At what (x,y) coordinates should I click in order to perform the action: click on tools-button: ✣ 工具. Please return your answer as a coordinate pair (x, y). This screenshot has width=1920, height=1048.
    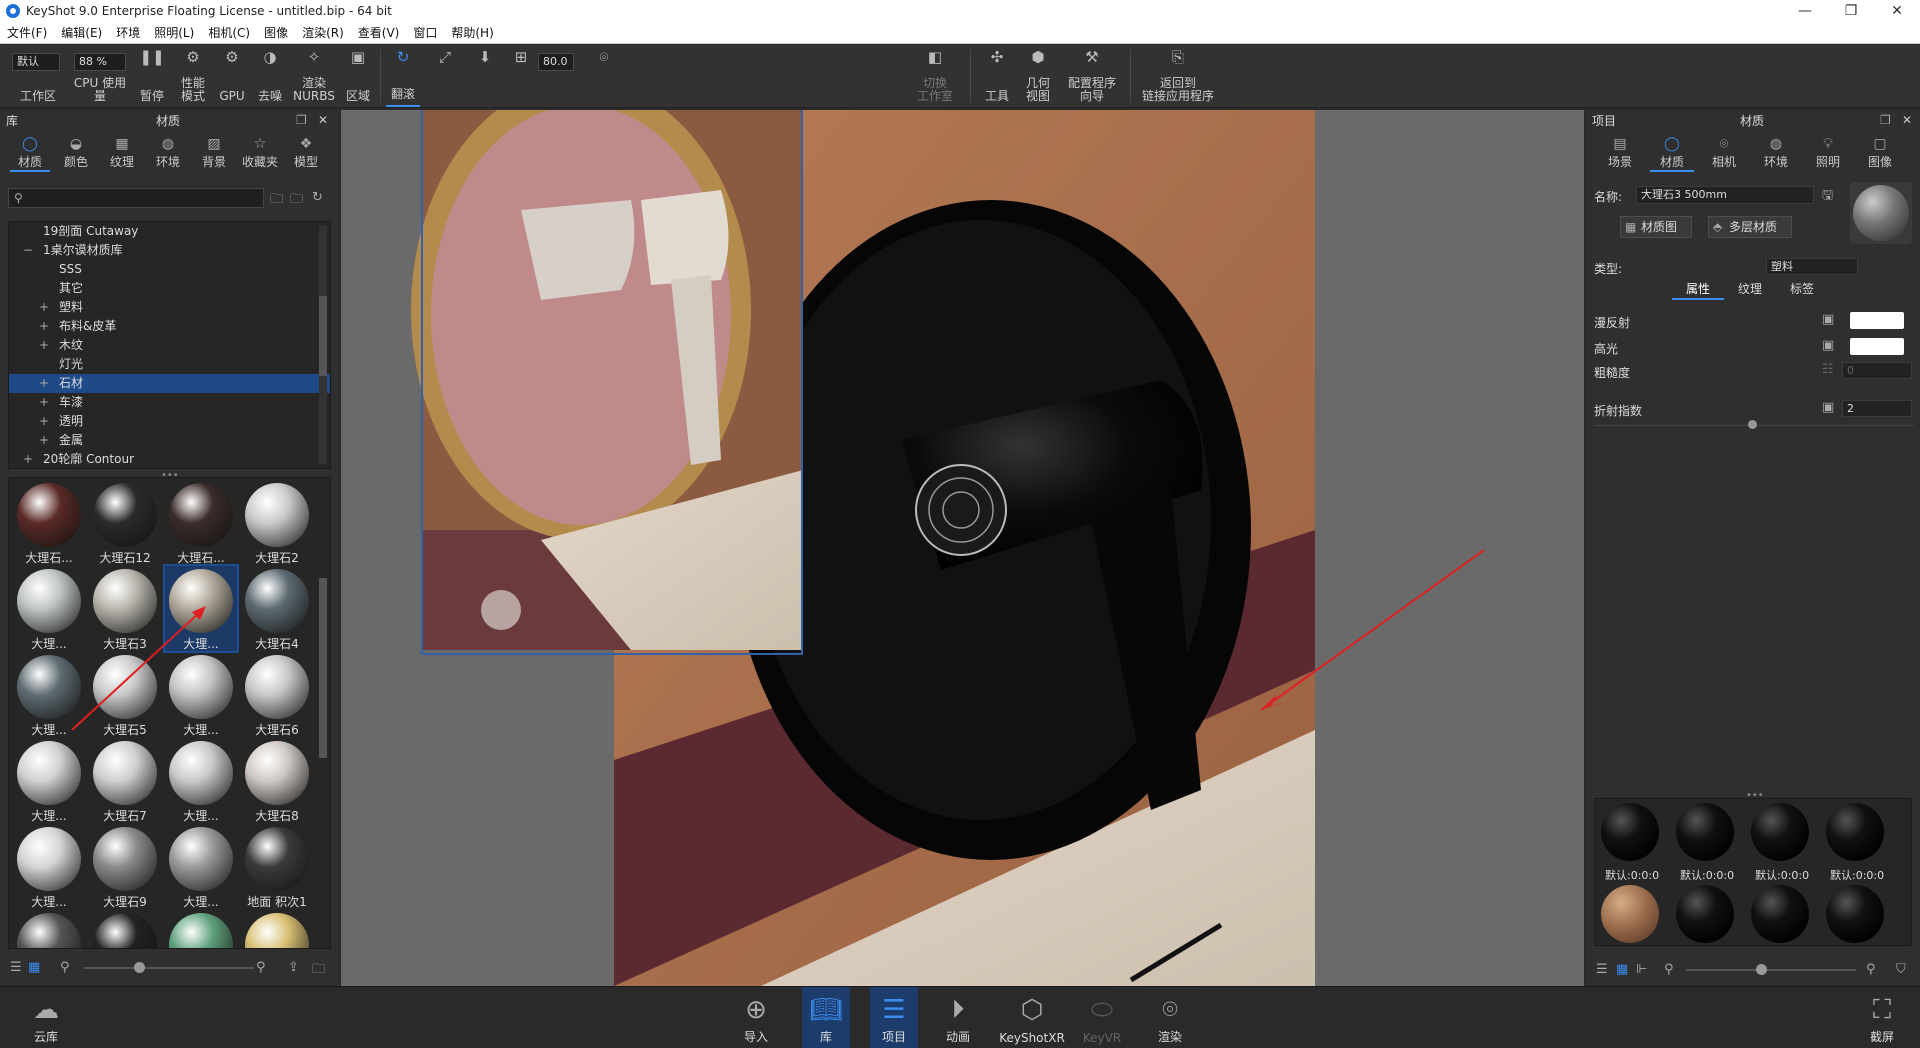
    Looking at the image, I should click on (997, 76).